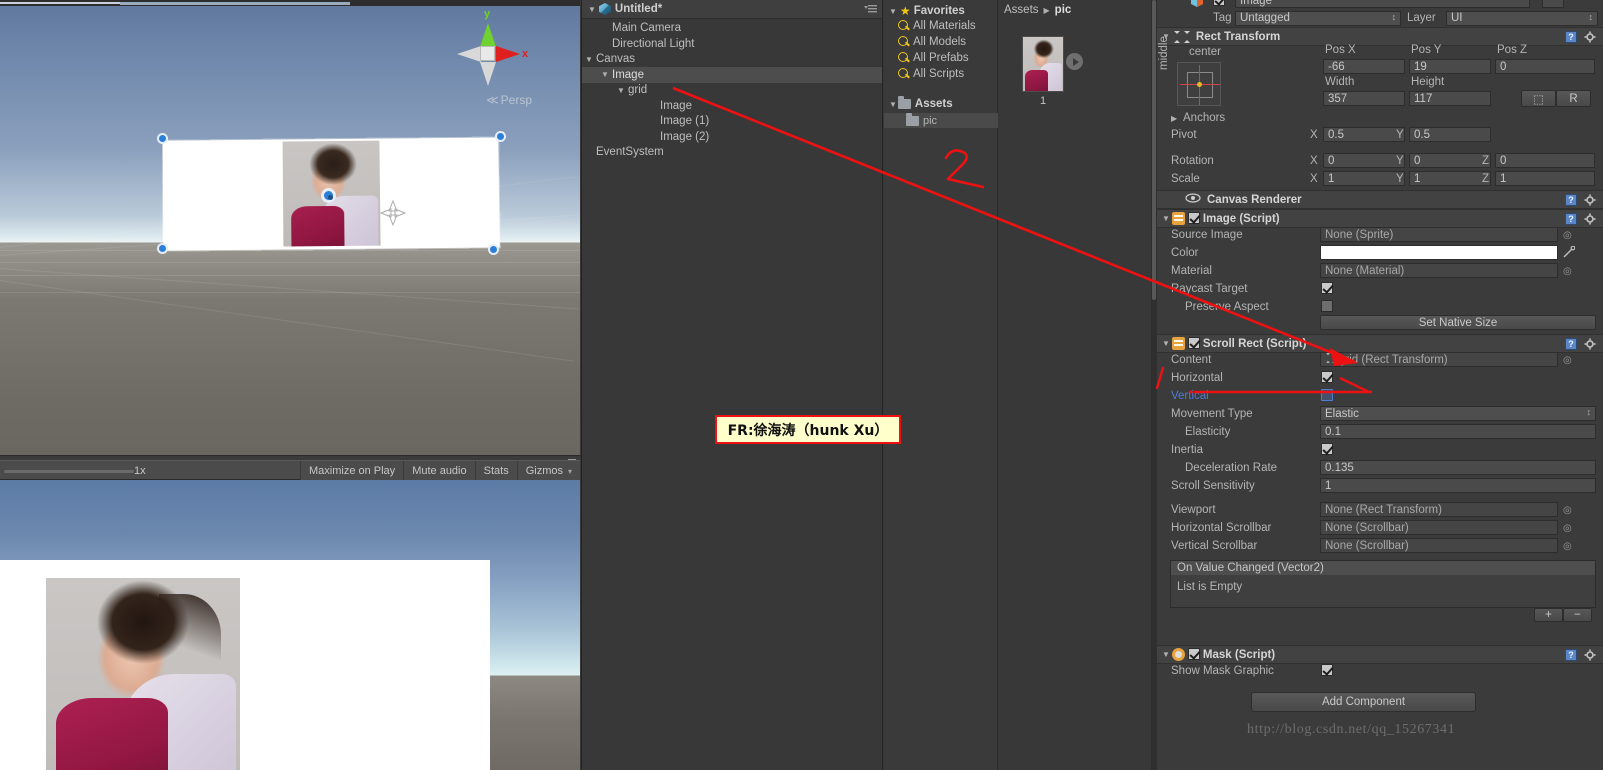 The image size is (1603, 770). What do you see at coordinates (493, 249) in the screenshot?
I see `rect-handle-bottom-right` at bounding box center [493, 249].